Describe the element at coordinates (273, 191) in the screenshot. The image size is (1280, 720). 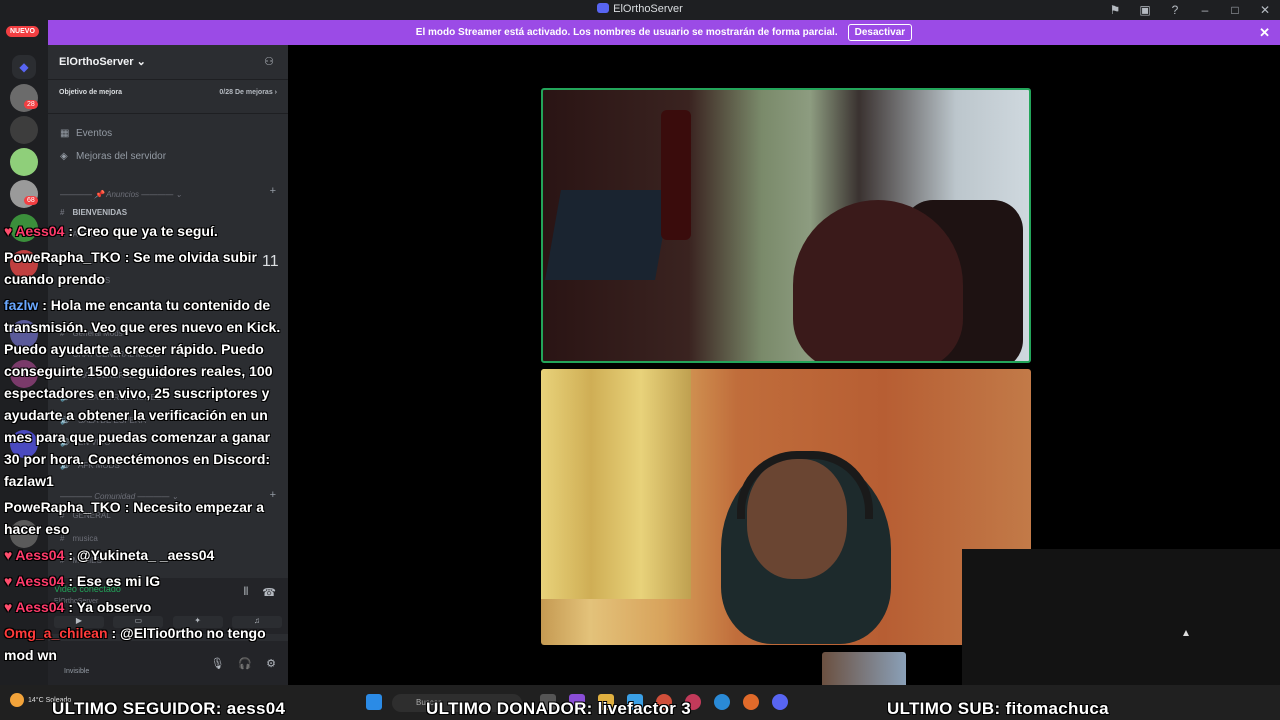
I see `add-channel-icon: +` at that location.